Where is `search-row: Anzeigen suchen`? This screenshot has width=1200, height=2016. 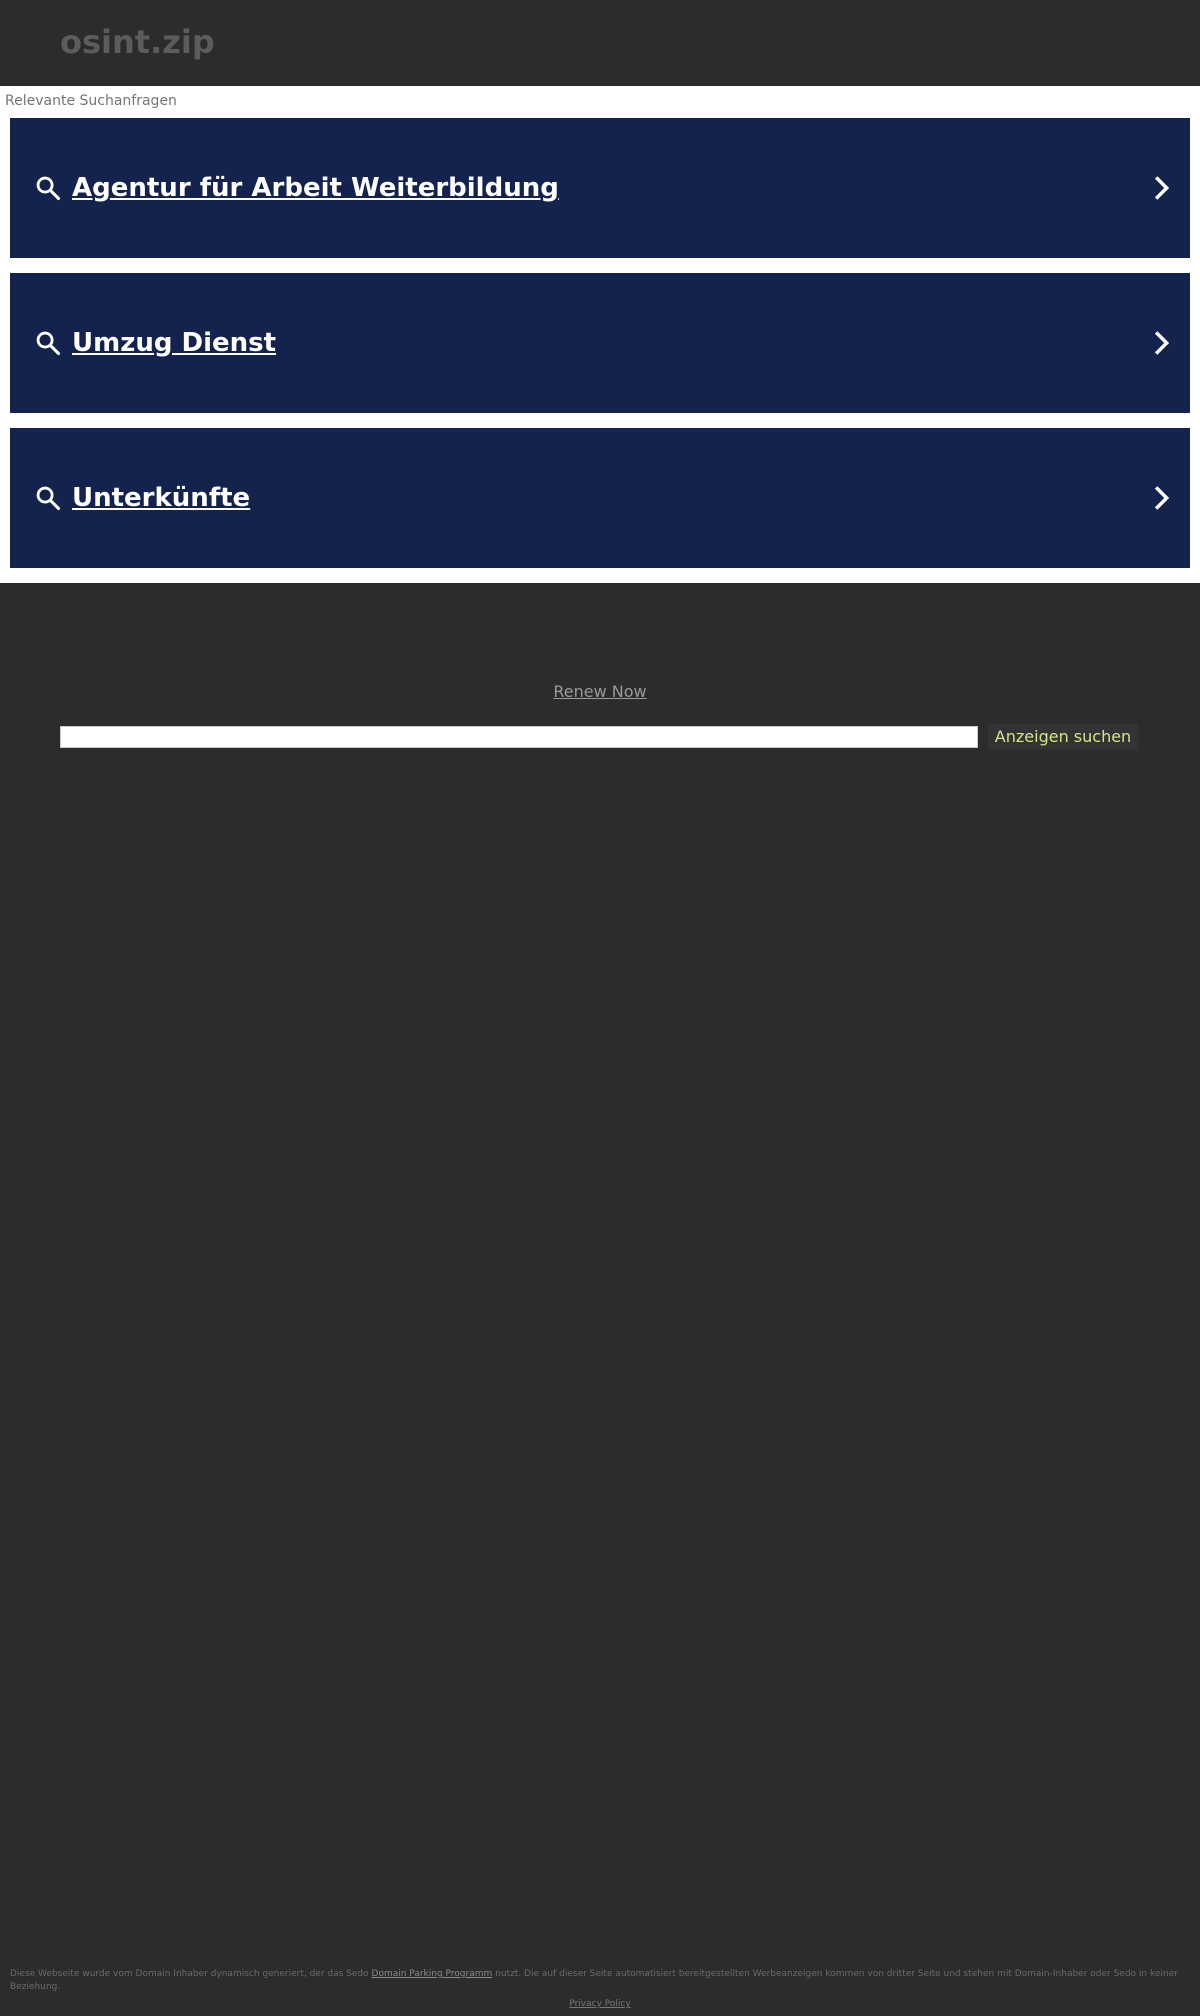
search-row: Anzeigen suchen is located at coordinates (600, 737).